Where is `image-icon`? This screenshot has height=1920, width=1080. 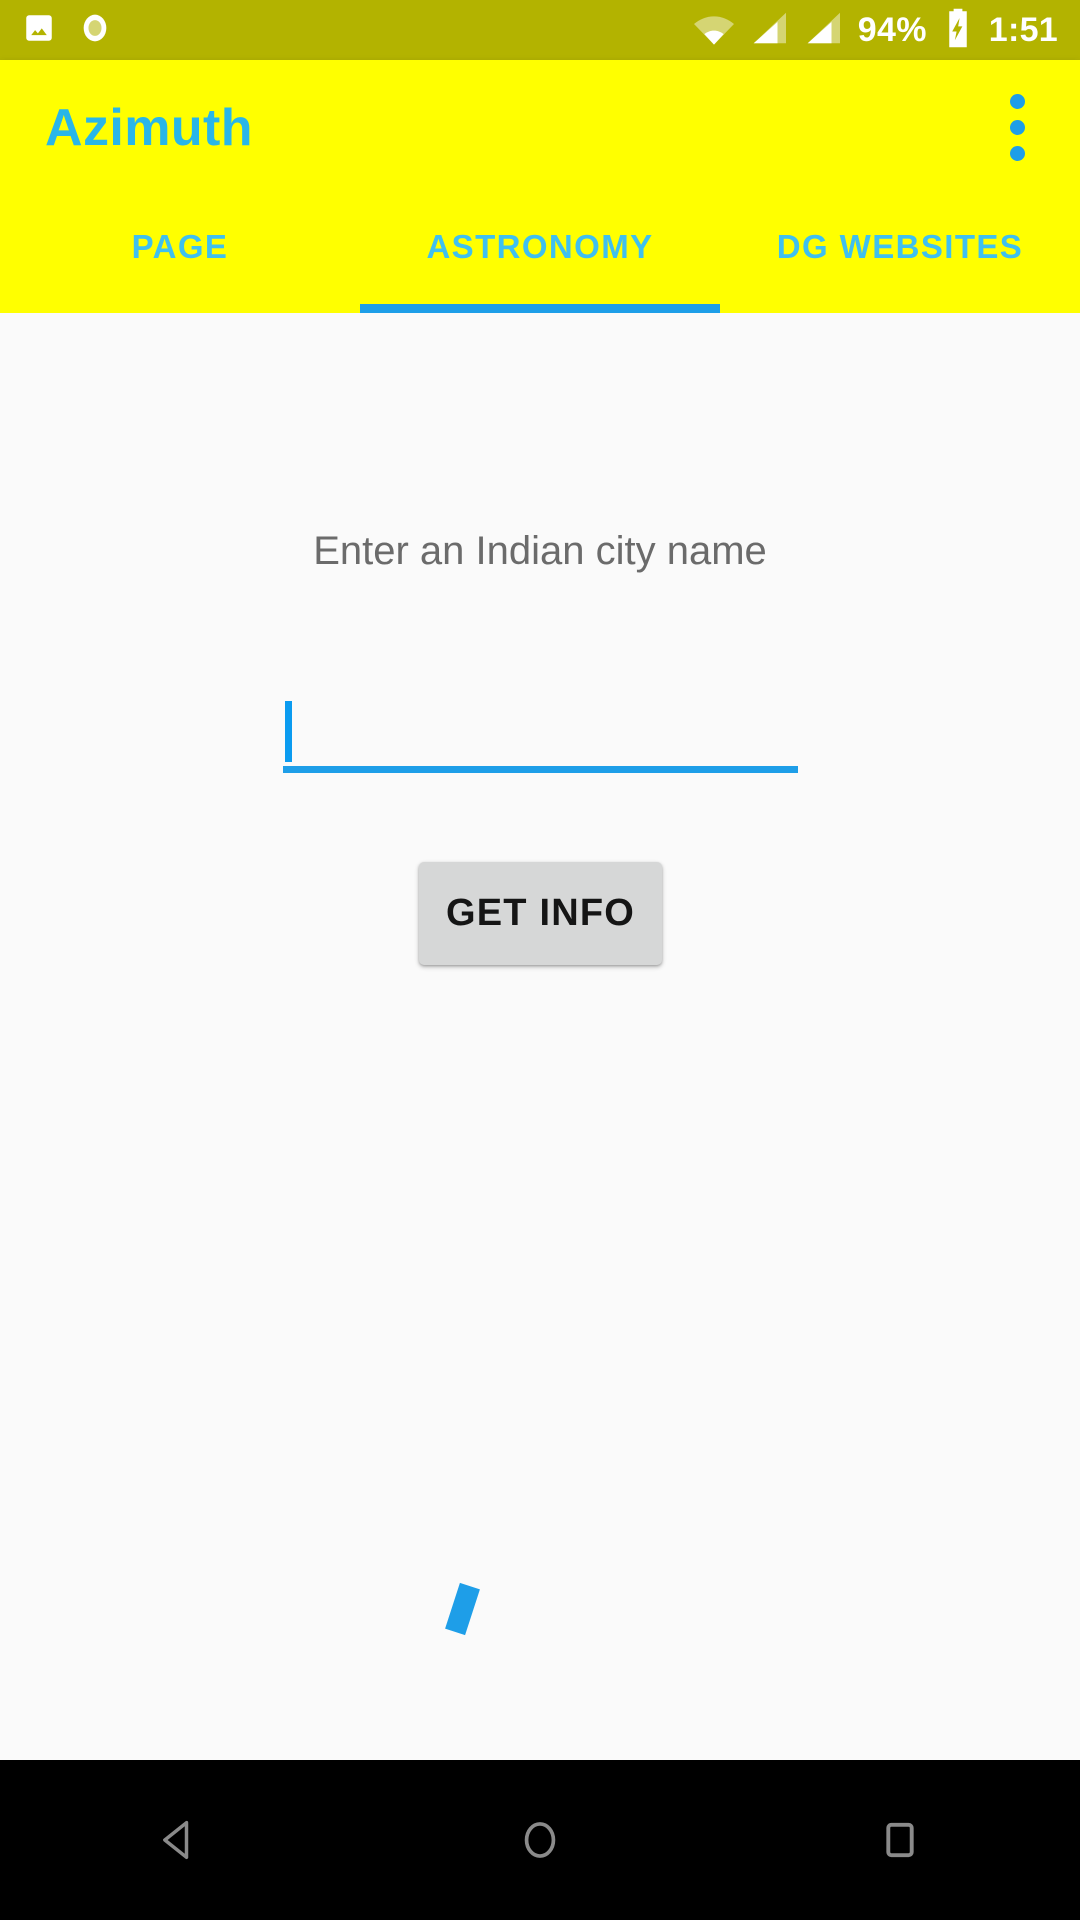 image-icon is located at coordinates (39, 30).